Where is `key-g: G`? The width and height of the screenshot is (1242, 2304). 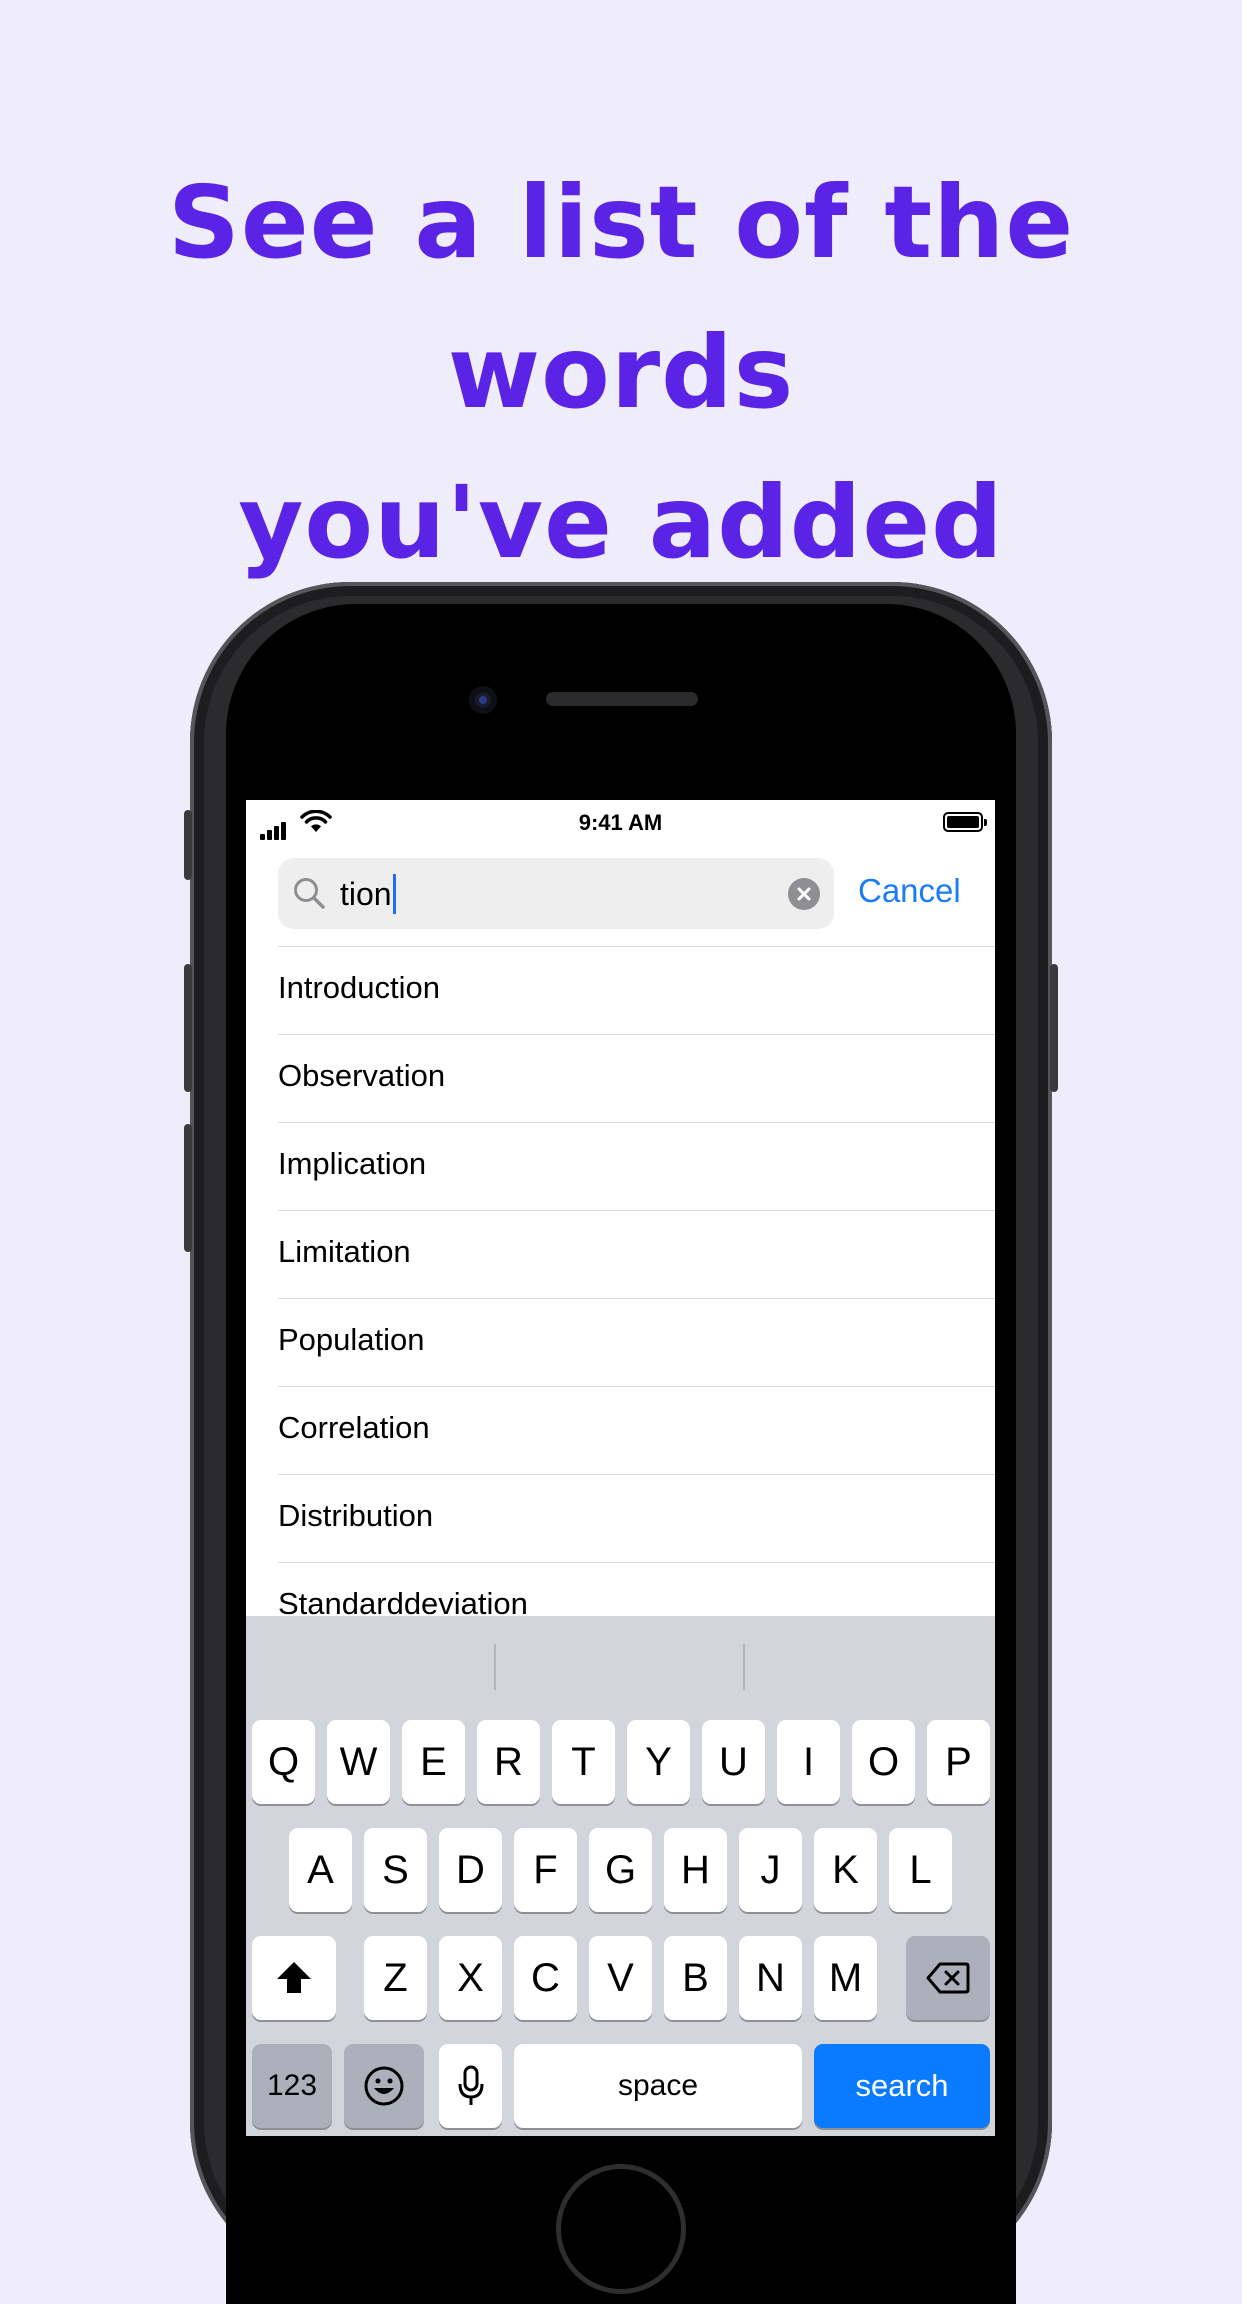 key-g: G is located at coordinates (620, 1870).